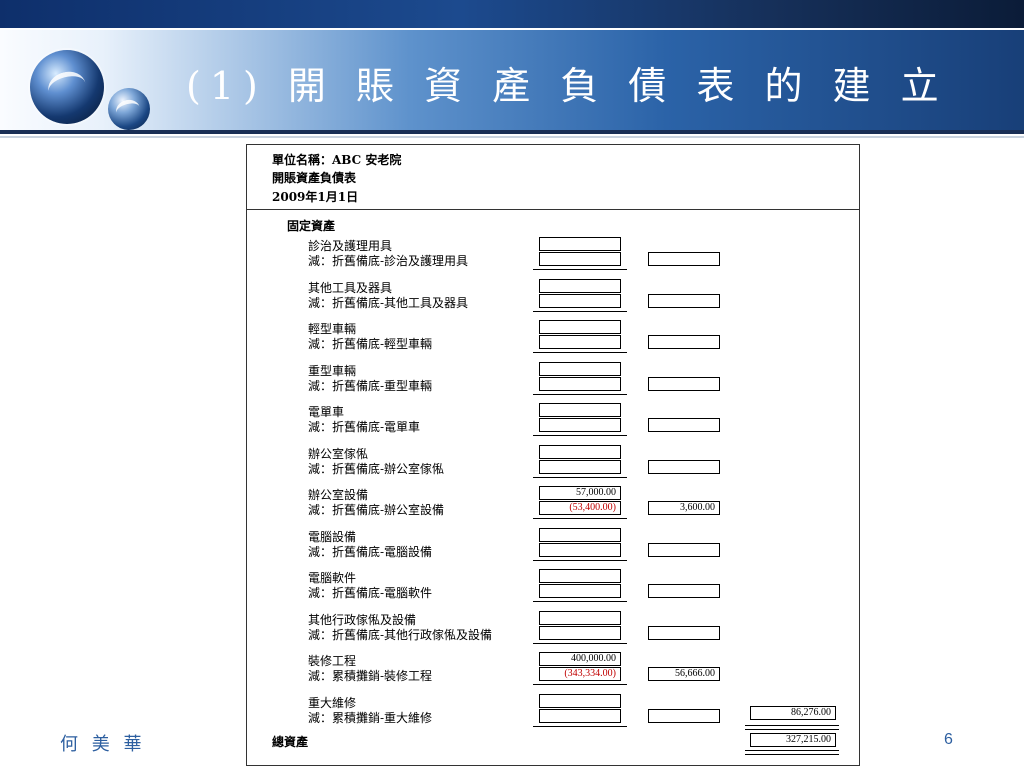 Image resolution: width=1024 pixels, height=768 pixels. I want to click on total-assets-label: 總資產, so click(290, 742).